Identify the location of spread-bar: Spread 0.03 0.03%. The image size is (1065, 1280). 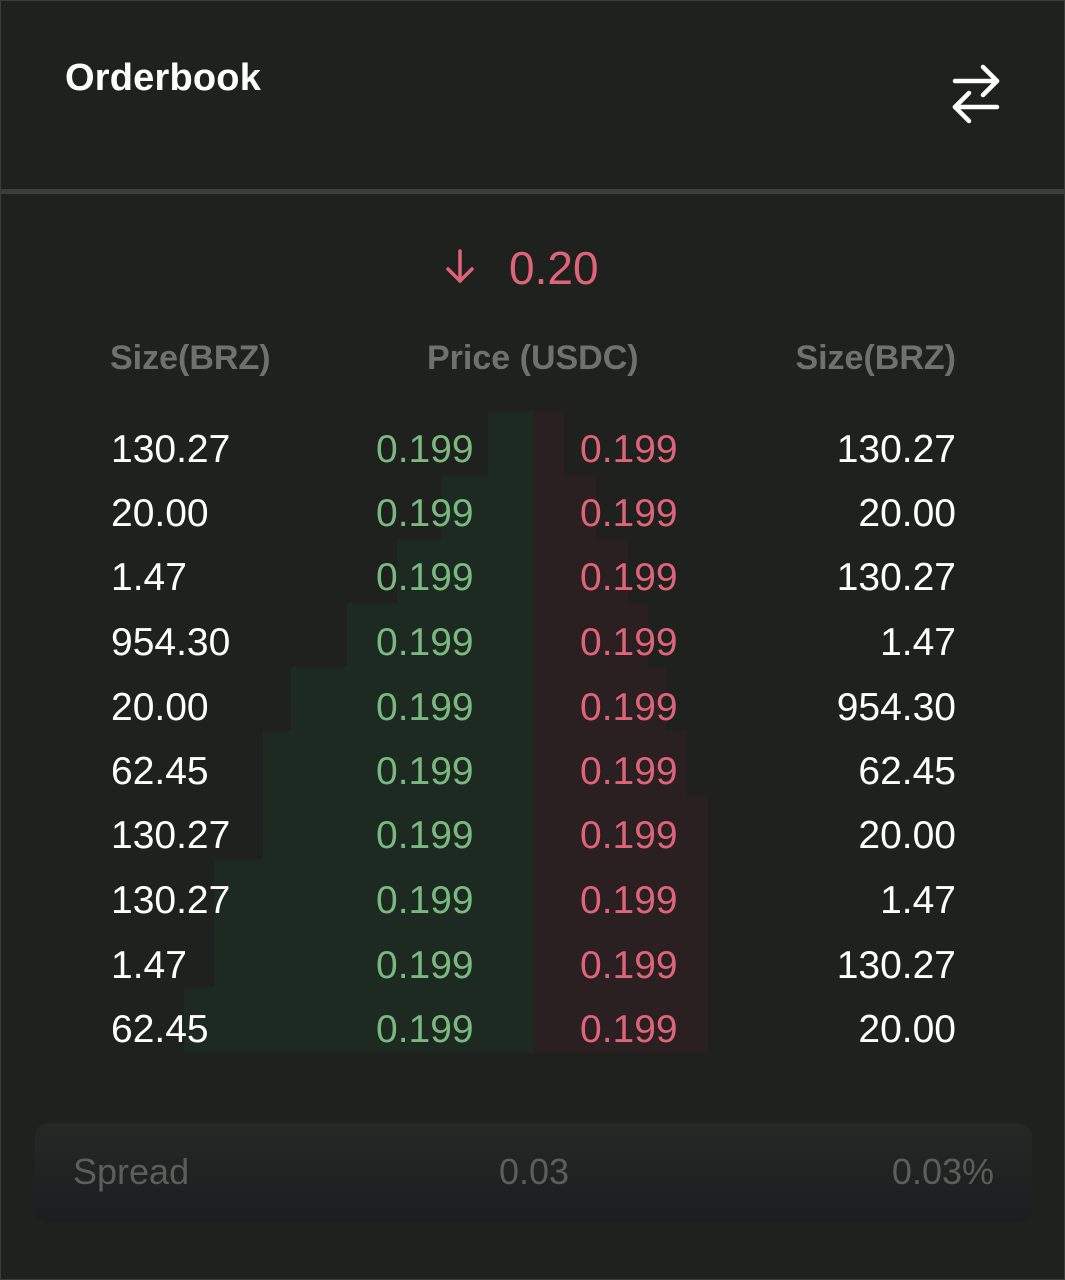
(533, 1173).